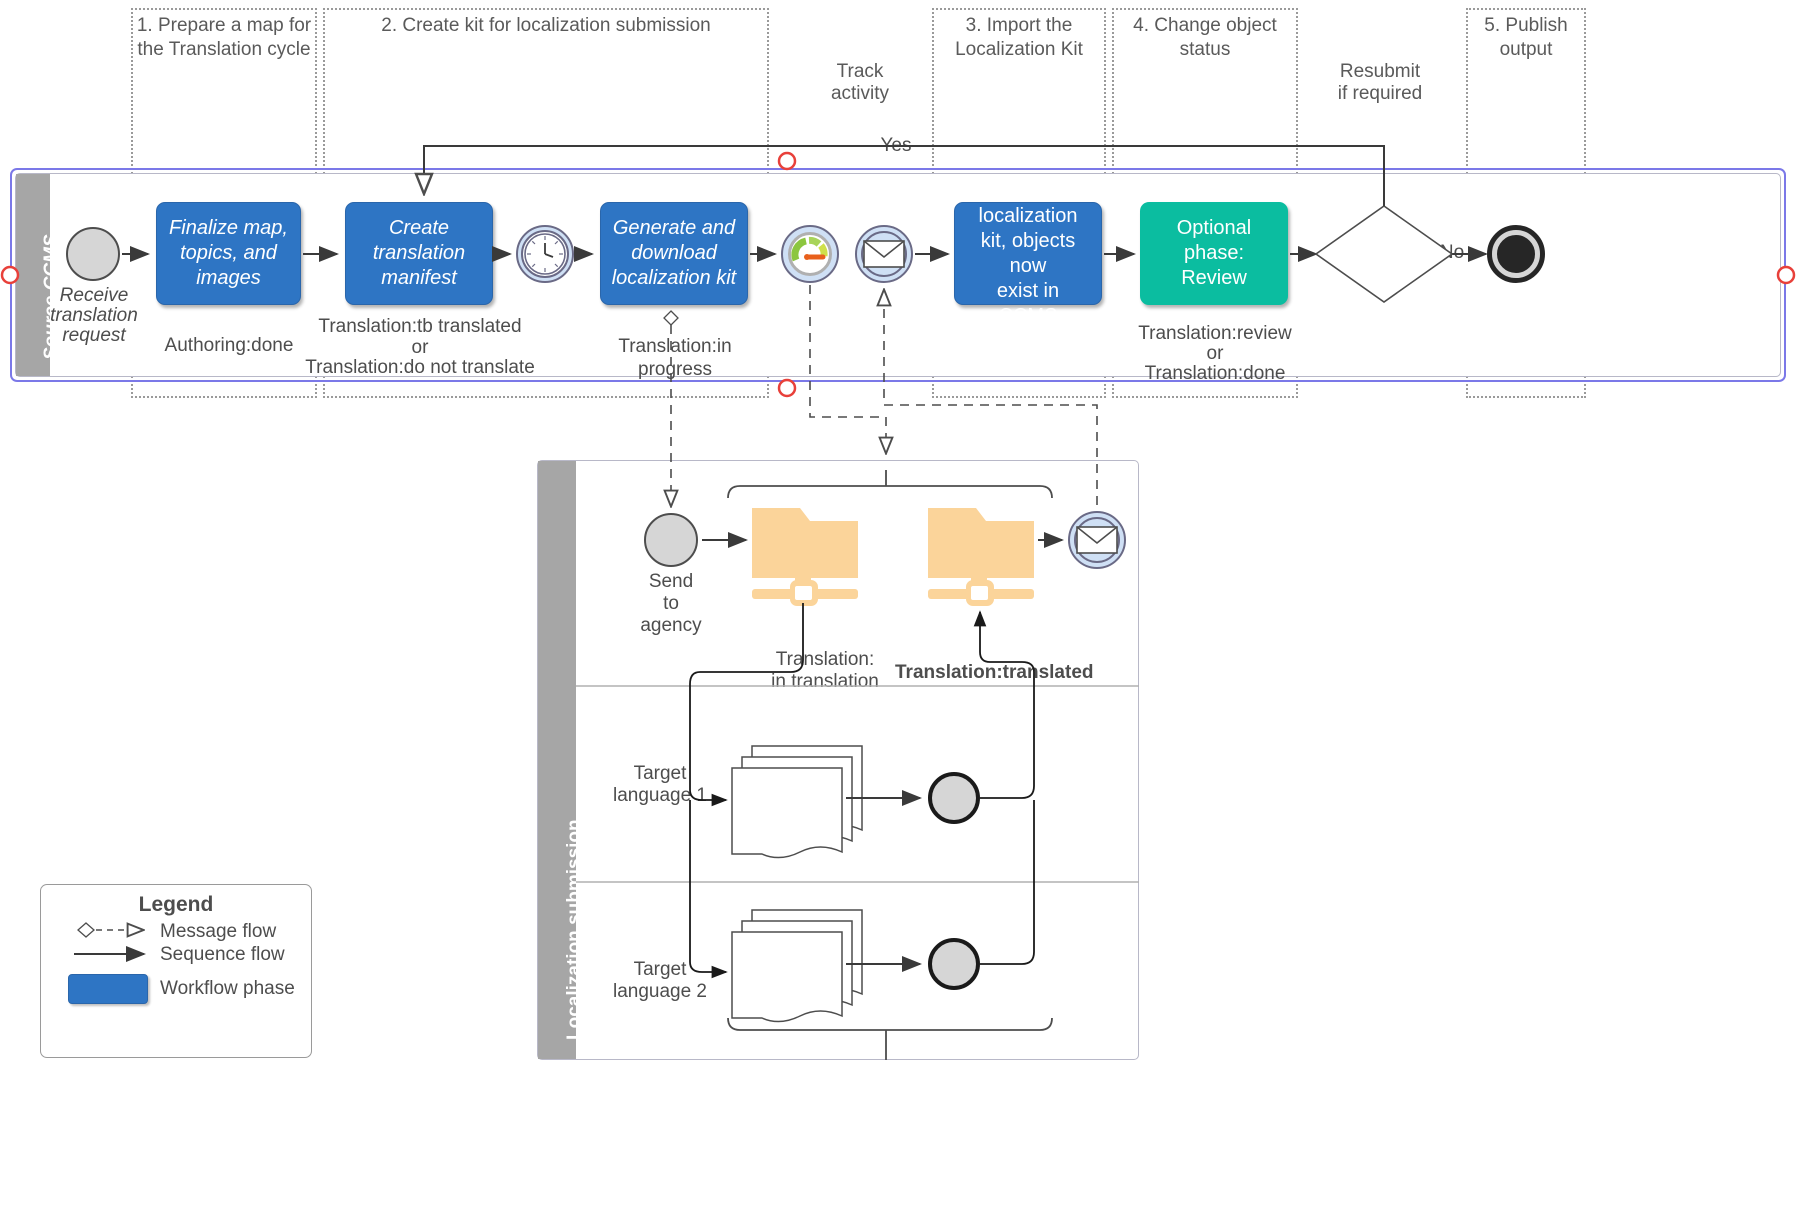 The height and width of the screenshot is (1230, 1798). What do you see at coordinates (805, 557) in the screenshot?
I see `folder-icon-outgoing` at bounding box center [805, 557].